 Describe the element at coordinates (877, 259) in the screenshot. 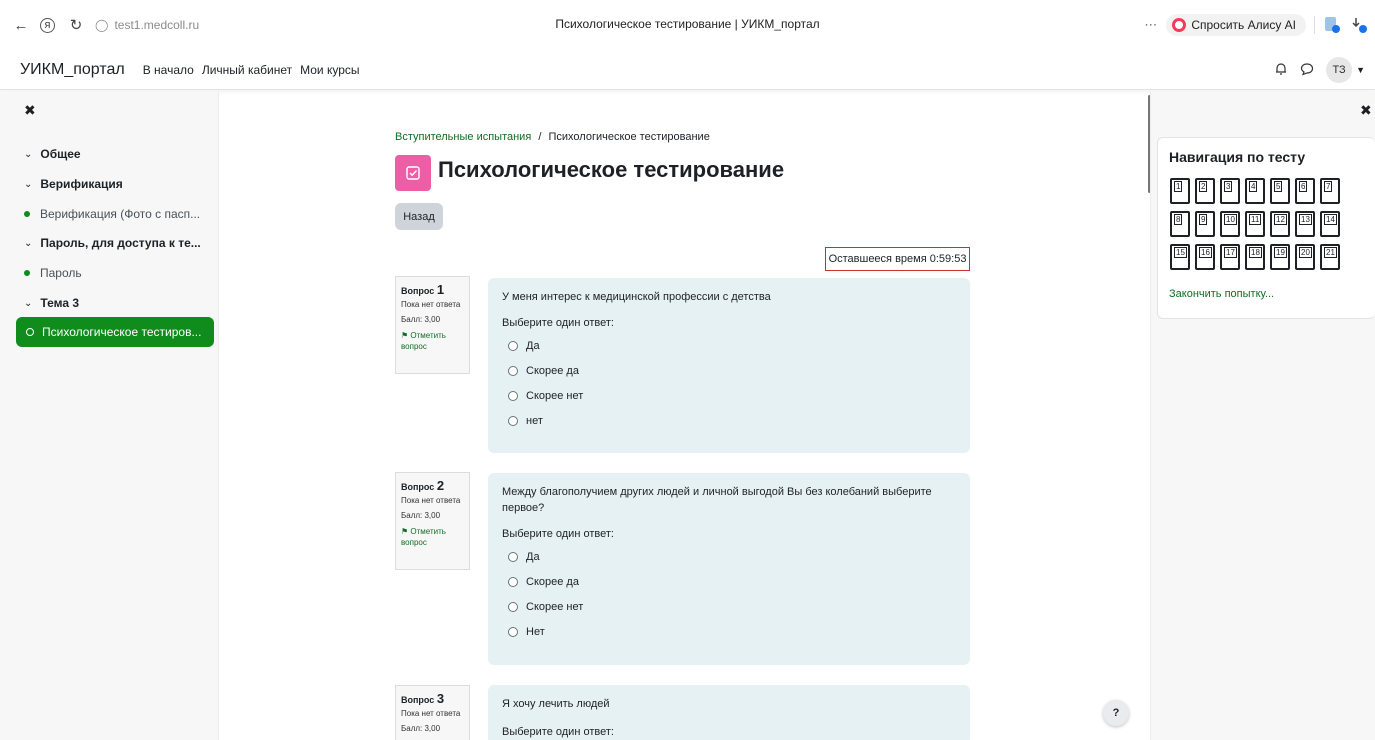

I see `timer-label: Оставшееся время` at that location.